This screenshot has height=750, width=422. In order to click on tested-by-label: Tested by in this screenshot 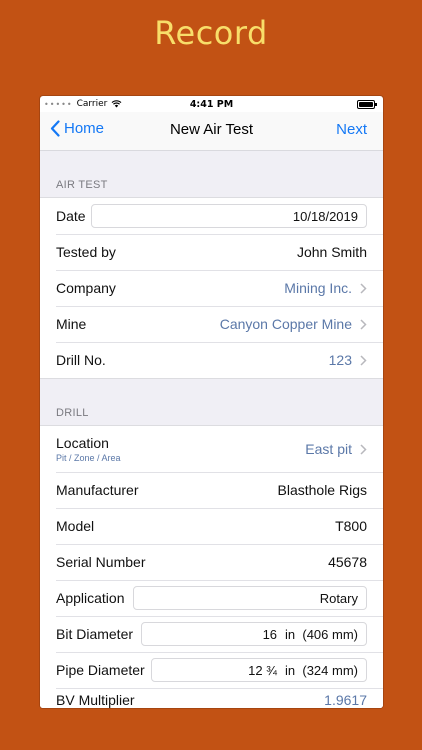, I will do `click(86, 252)`.